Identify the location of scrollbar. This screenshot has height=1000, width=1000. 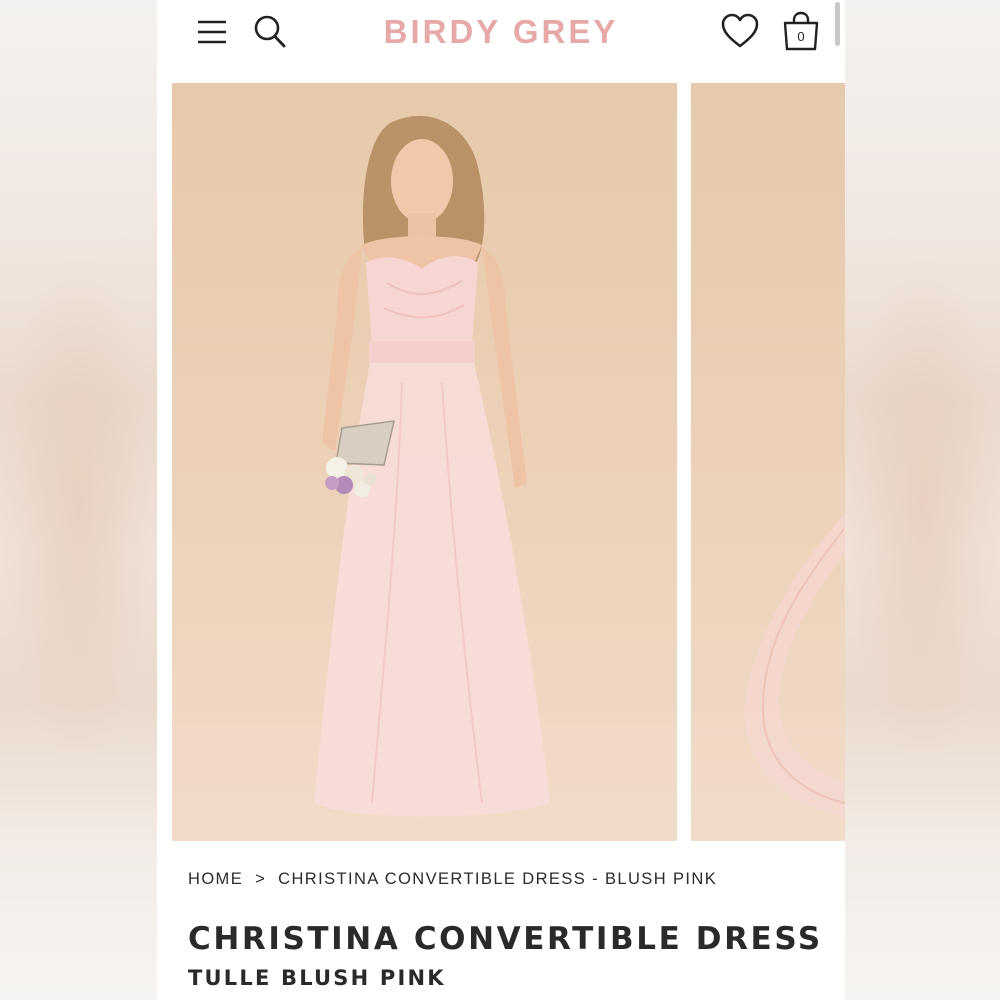
(837, 24).